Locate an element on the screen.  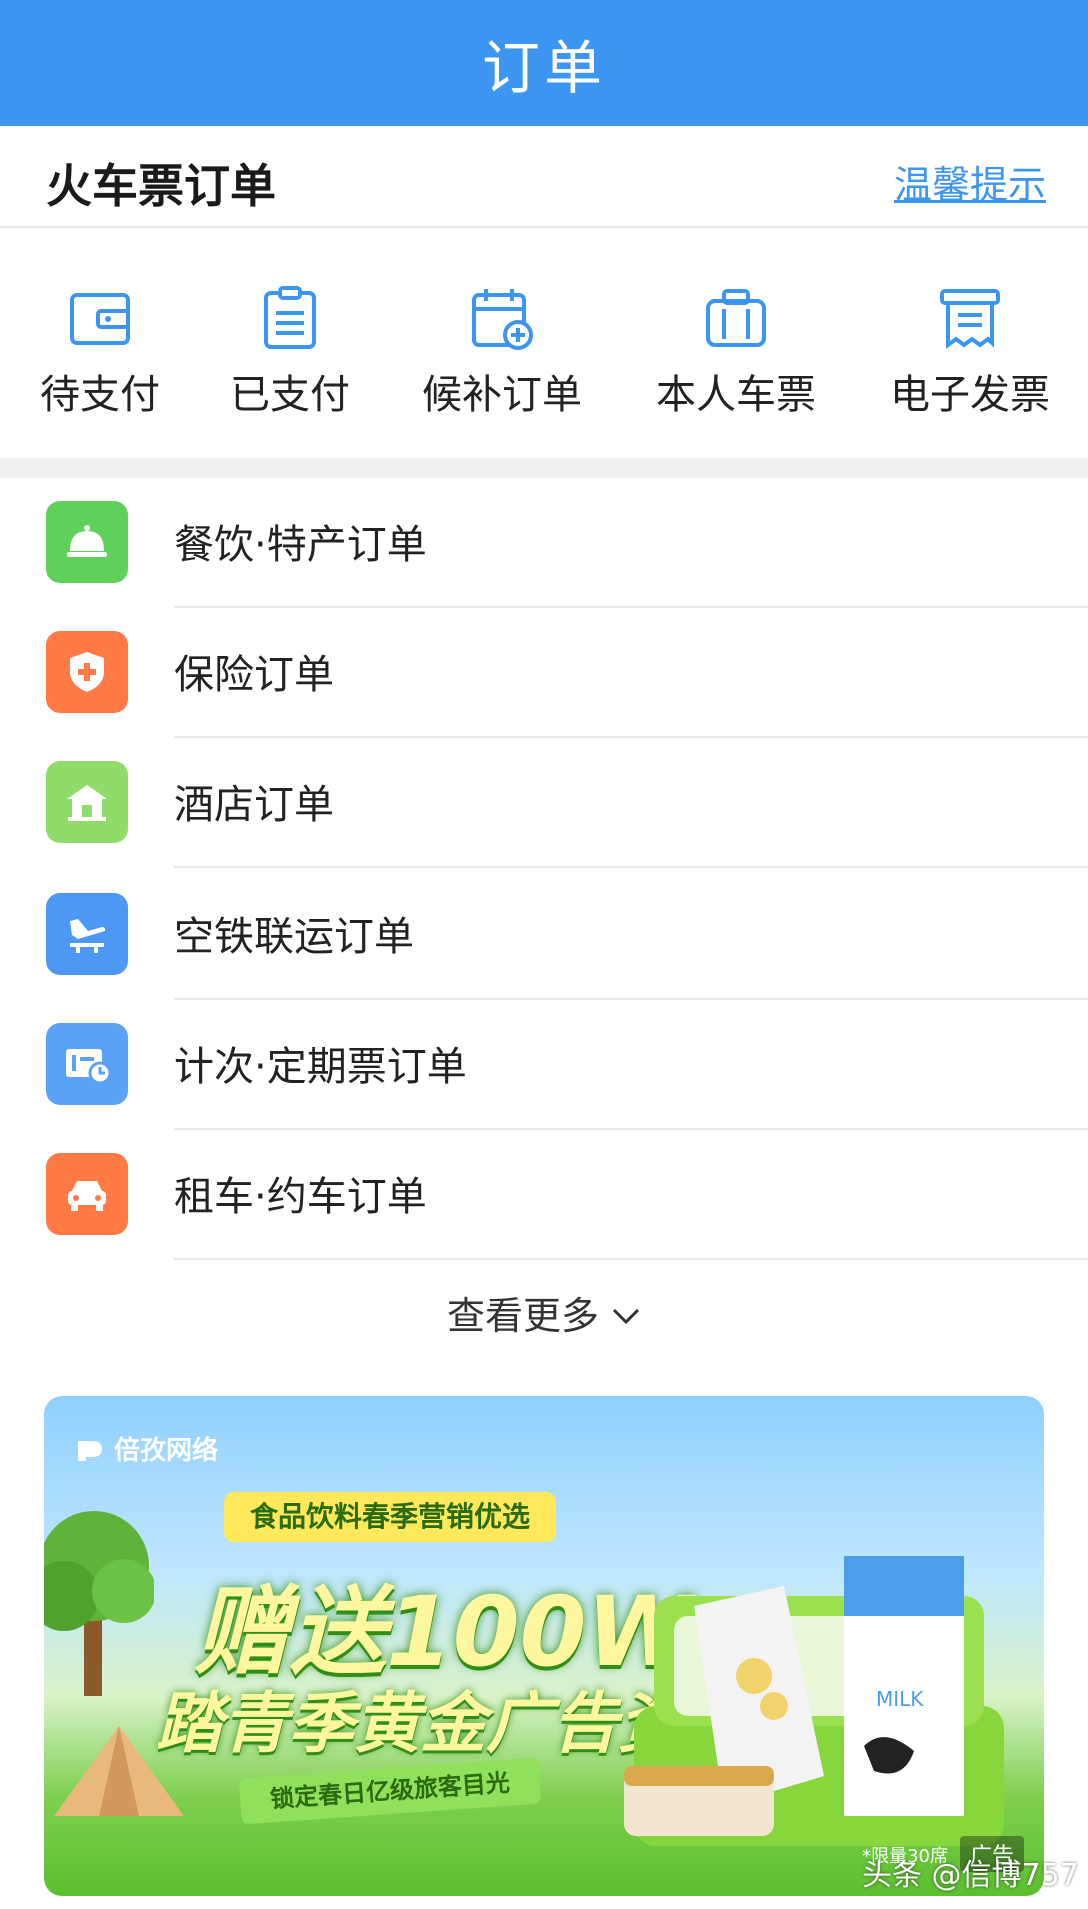
order-label: 计次·定期票订单 is located at coordinates (320, 1067).